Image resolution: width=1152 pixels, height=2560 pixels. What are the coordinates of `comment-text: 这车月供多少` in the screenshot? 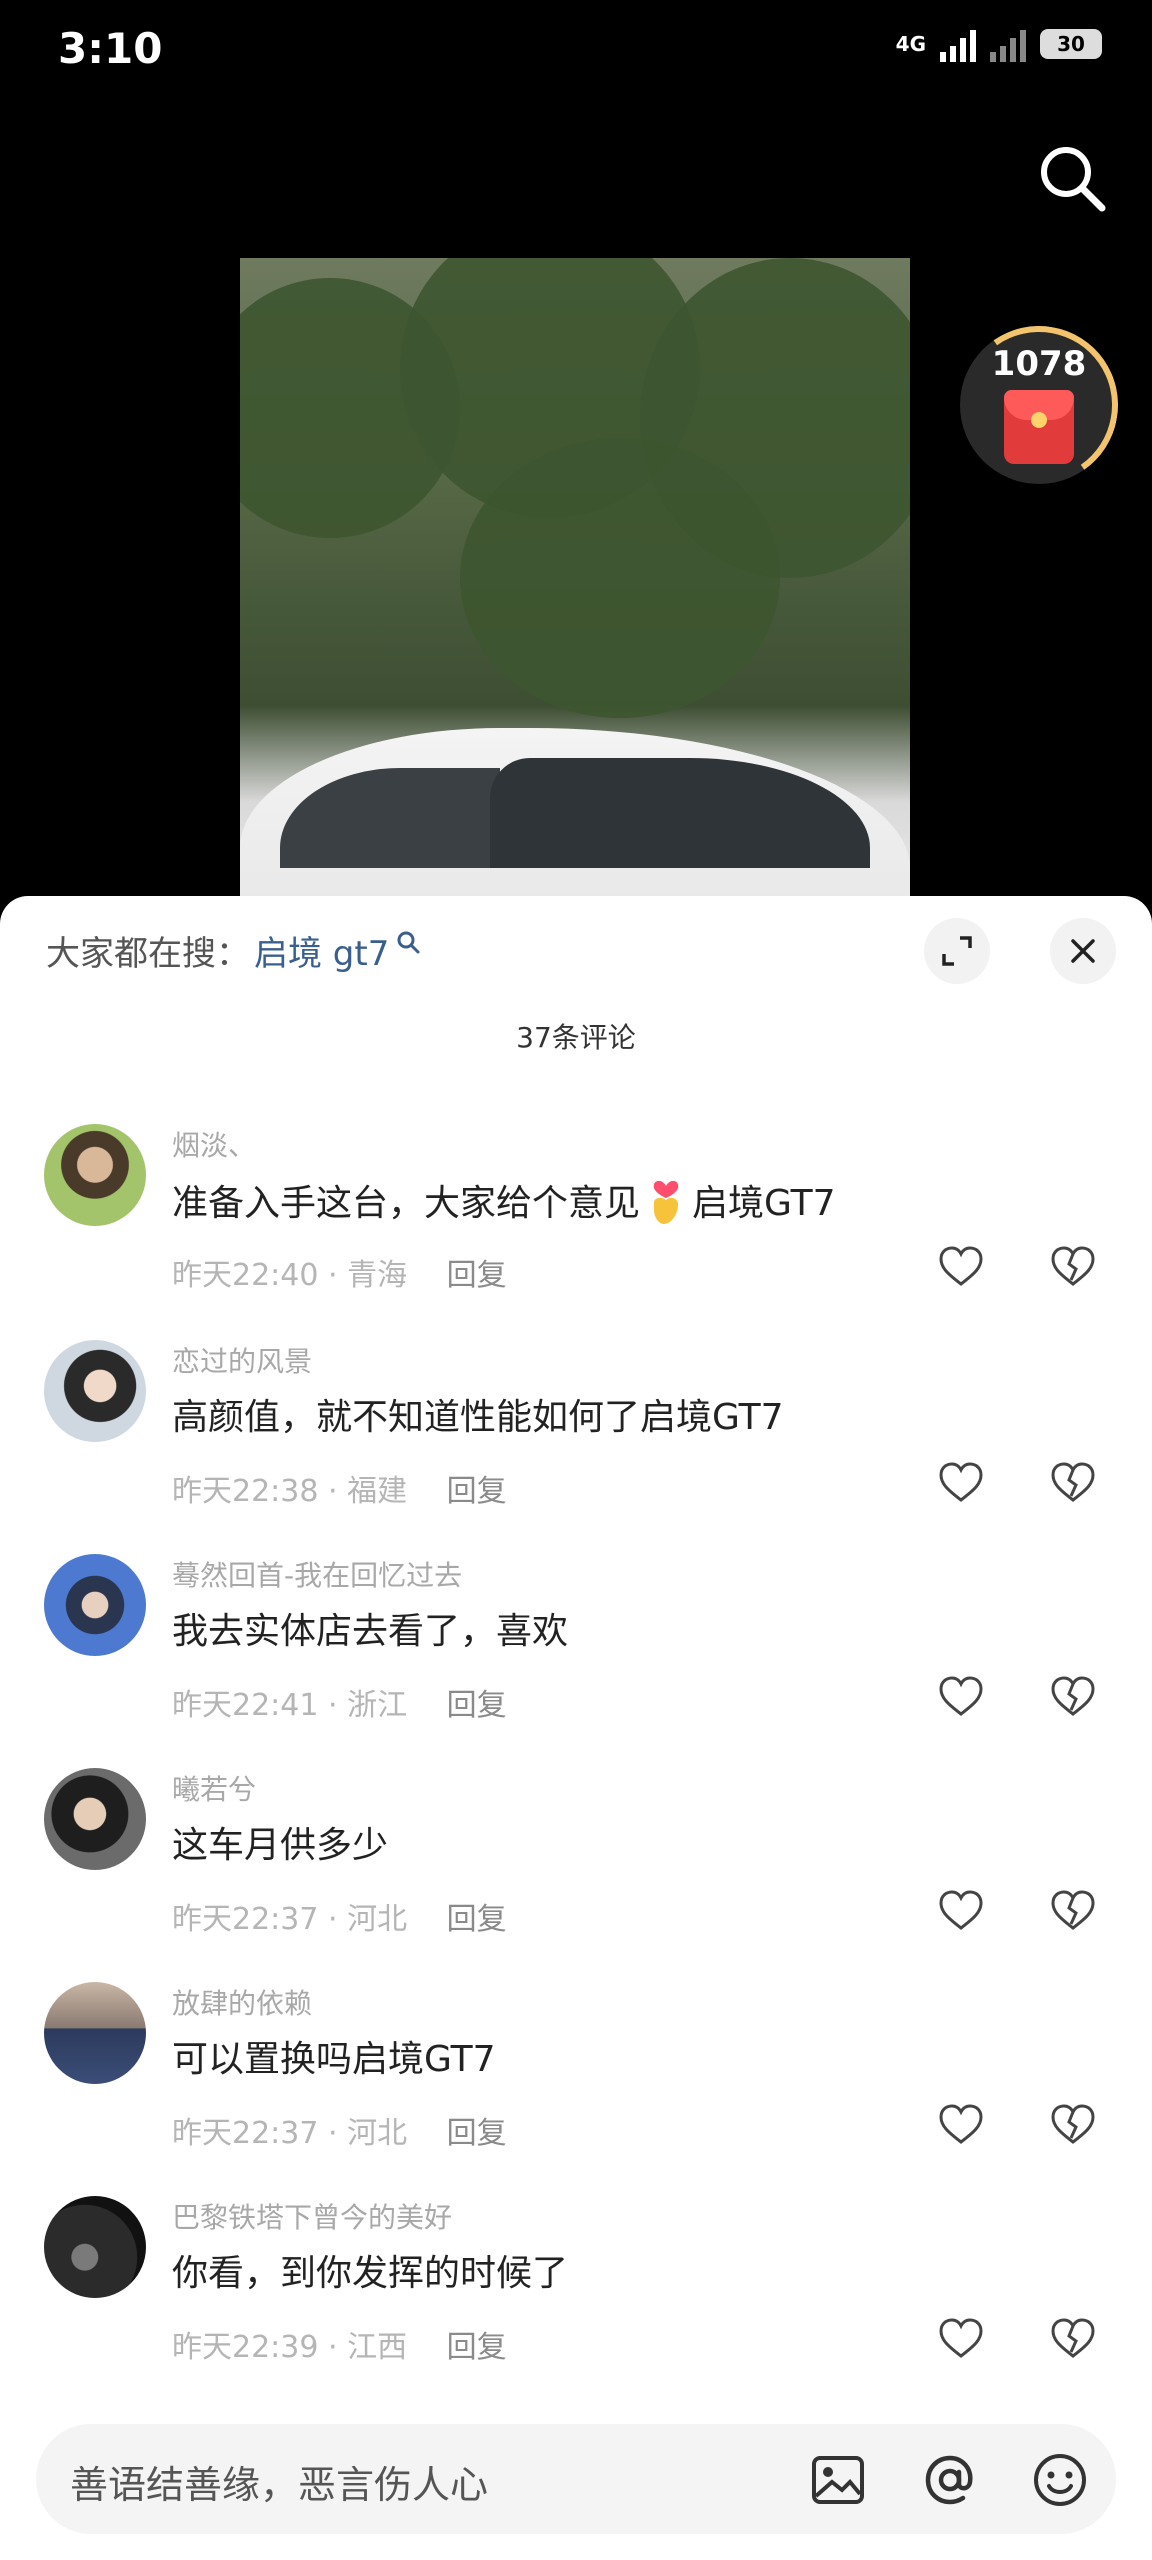 It's located at (280, 1842).